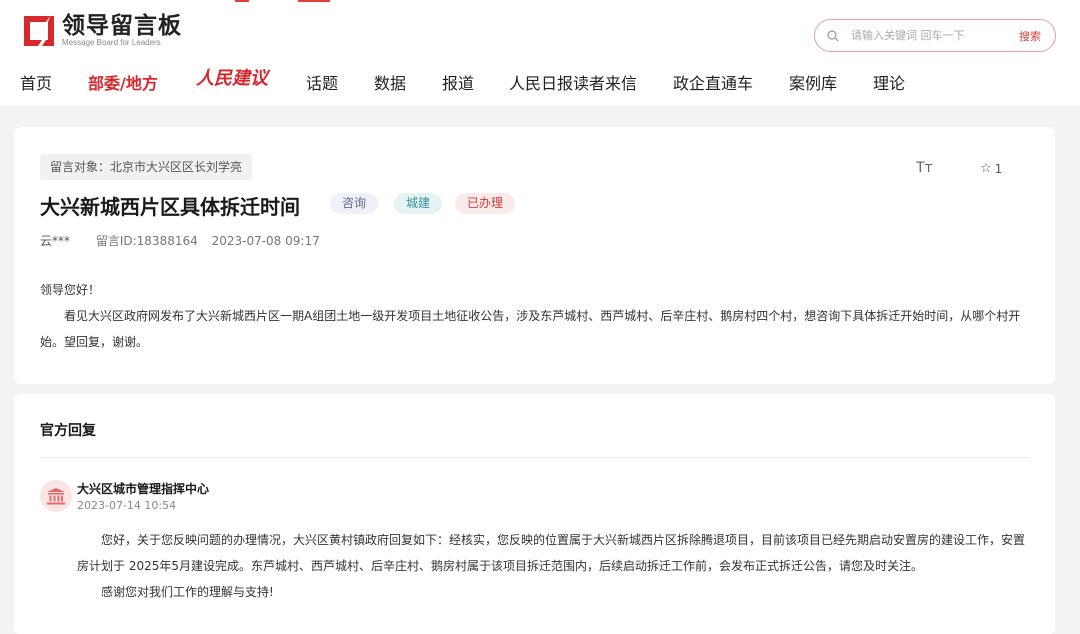 This screenshot has height=634, width=1080. Describe the element at coordinates (56, 496) in the screenshot. I see `government-building-icon` at that location.